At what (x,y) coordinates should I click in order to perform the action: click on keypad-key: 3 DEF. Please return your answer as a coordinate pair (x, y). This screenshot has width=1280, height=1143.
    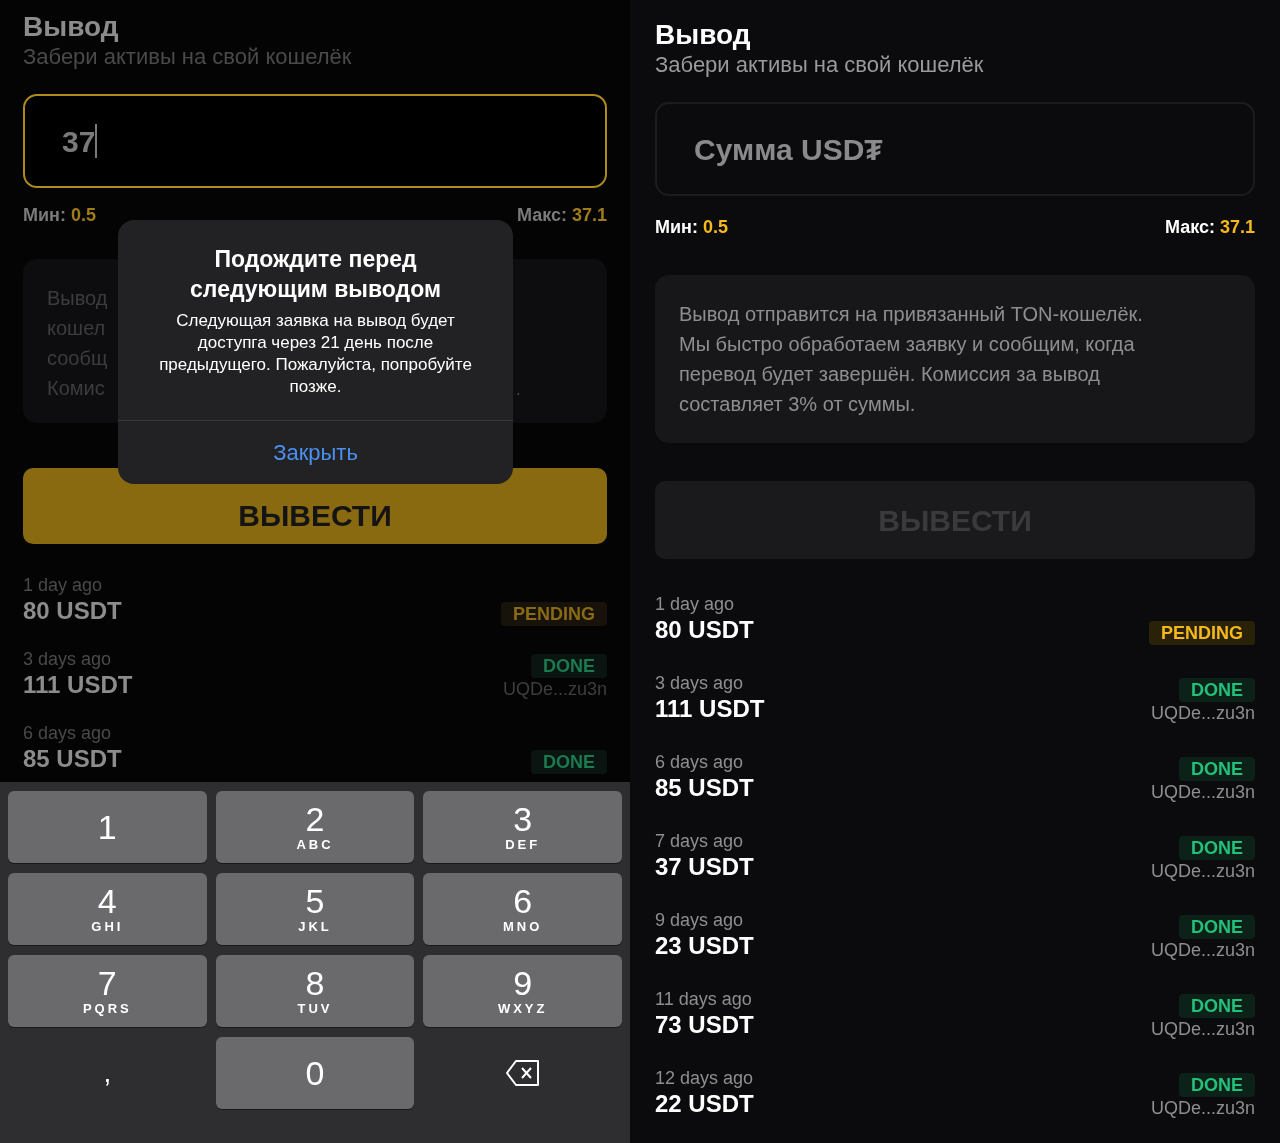
    Looking at the image, I should click on (522, 827).